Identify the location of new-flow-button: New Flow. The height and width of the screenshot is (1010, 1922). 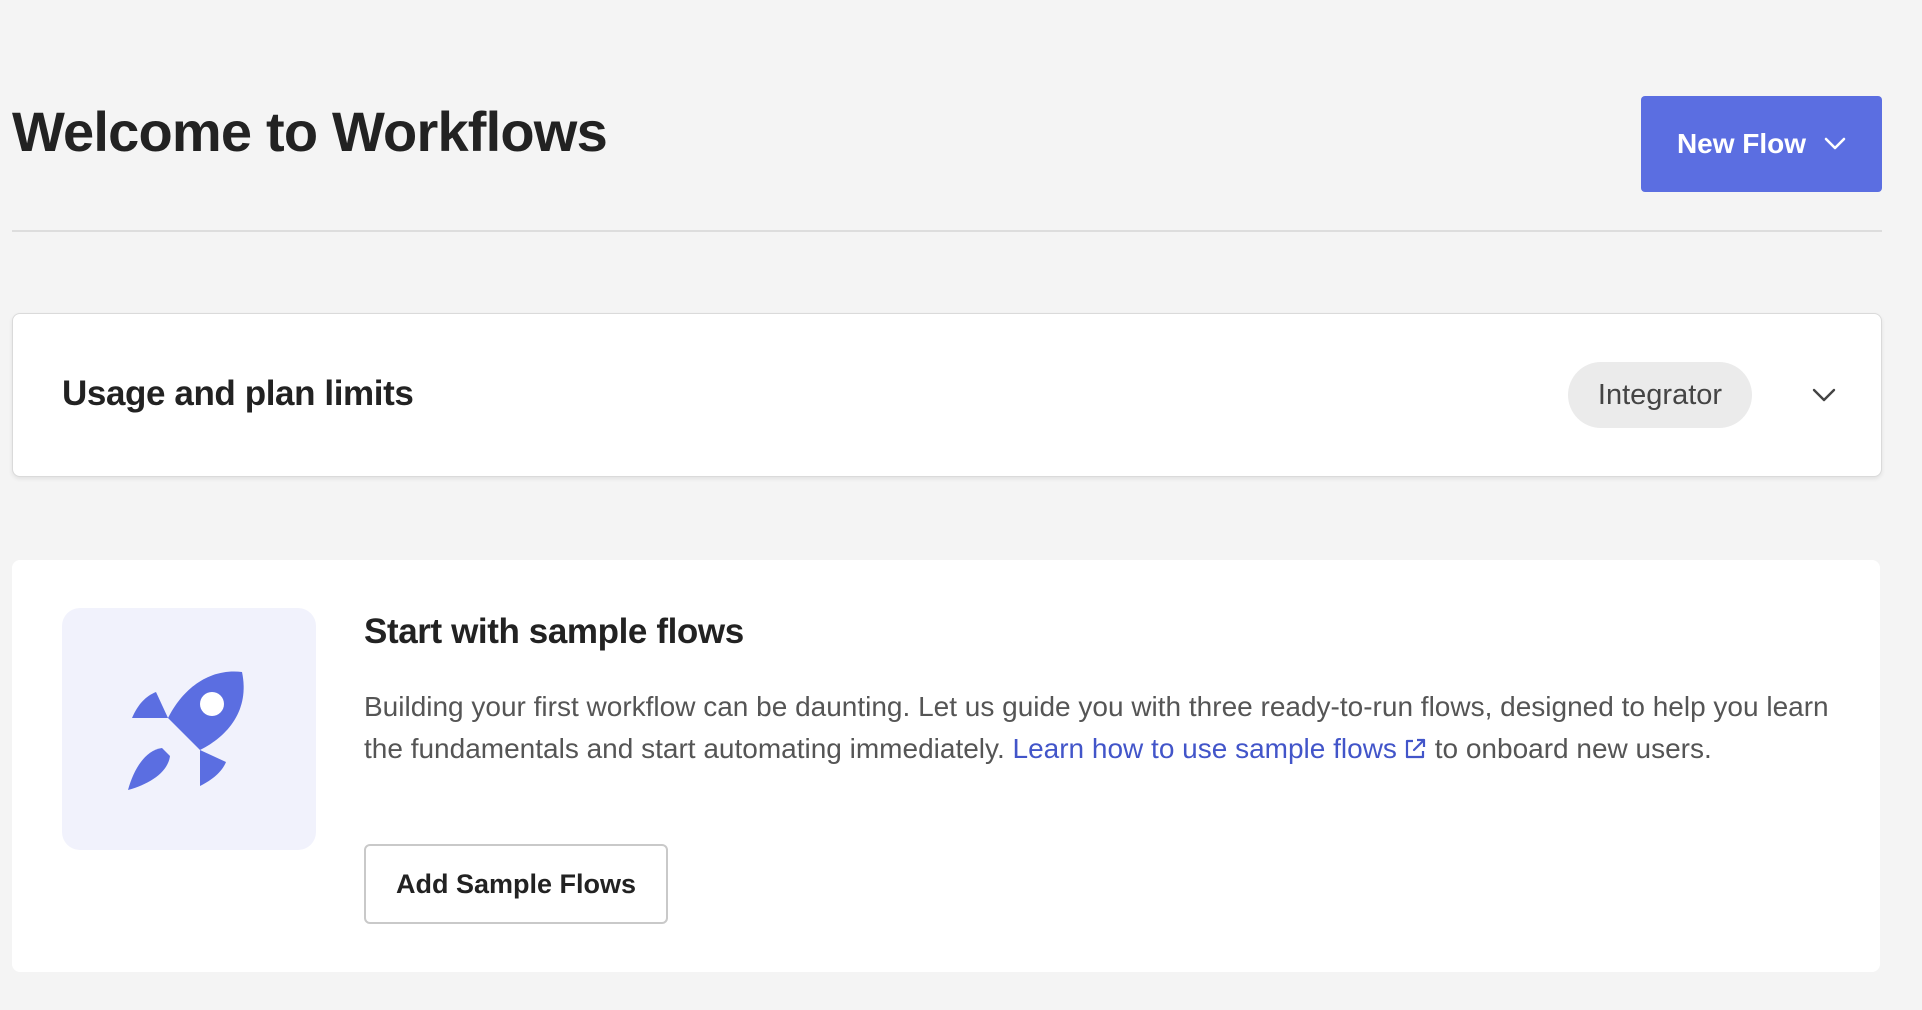
(1761, 144).